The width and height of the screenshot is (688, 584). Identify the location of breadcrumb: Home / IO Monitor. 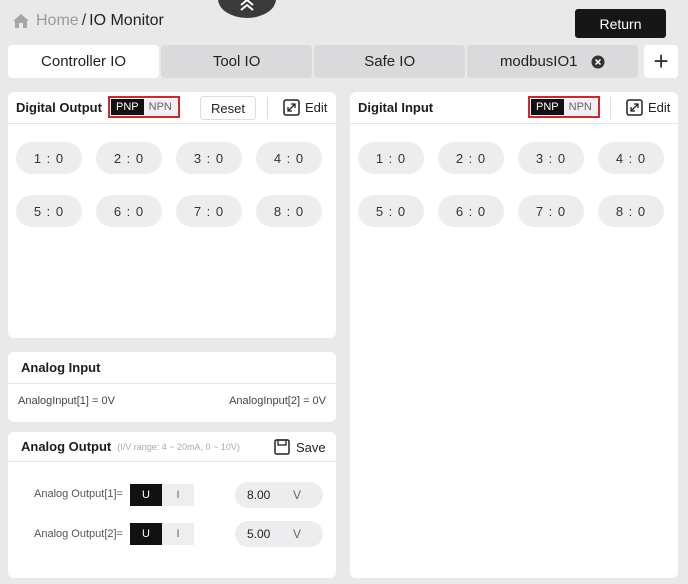
(88, 21).